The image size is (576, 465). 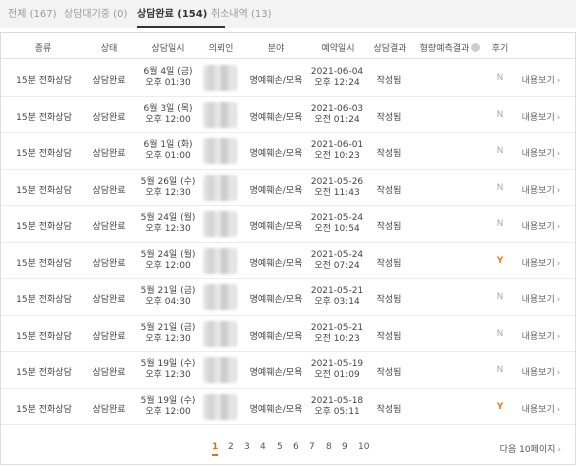 What do you see at coordinates (95, 12) in the screenshot?
I see `tab-waiting: 상담대기중 (0)` at bounding box center [95, 12].